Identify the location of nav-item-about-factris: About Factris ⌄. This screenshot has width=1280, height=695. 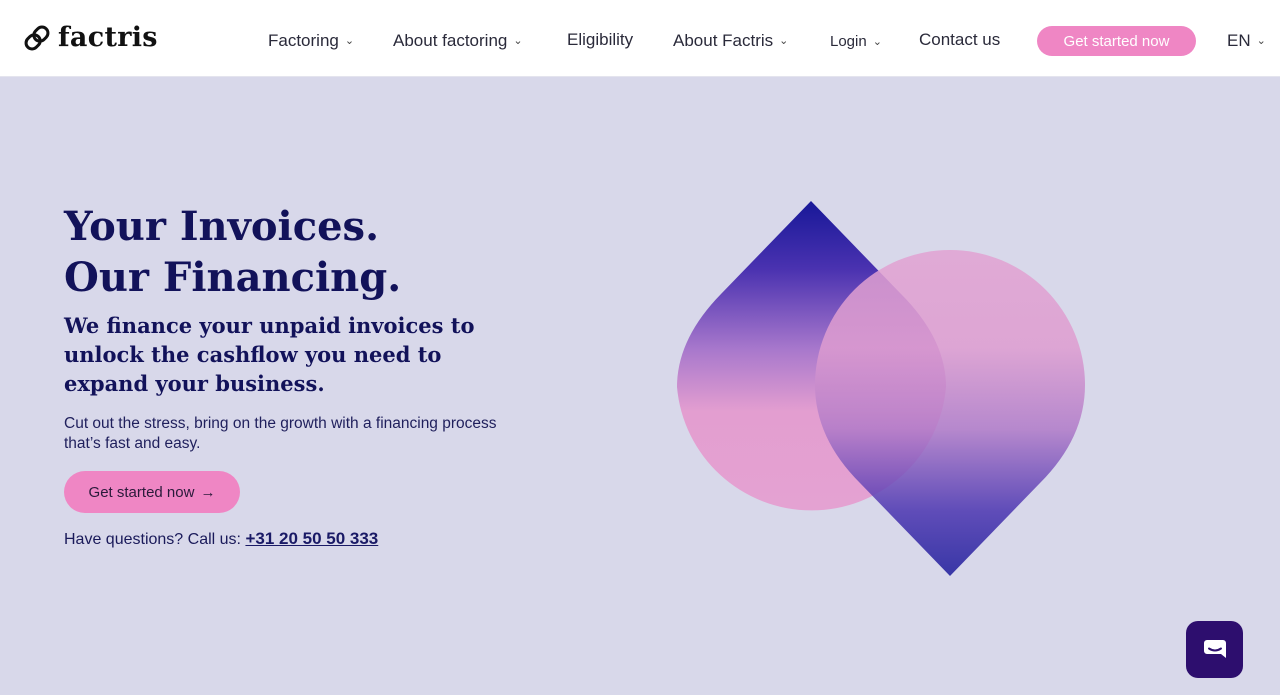
(730, 40).